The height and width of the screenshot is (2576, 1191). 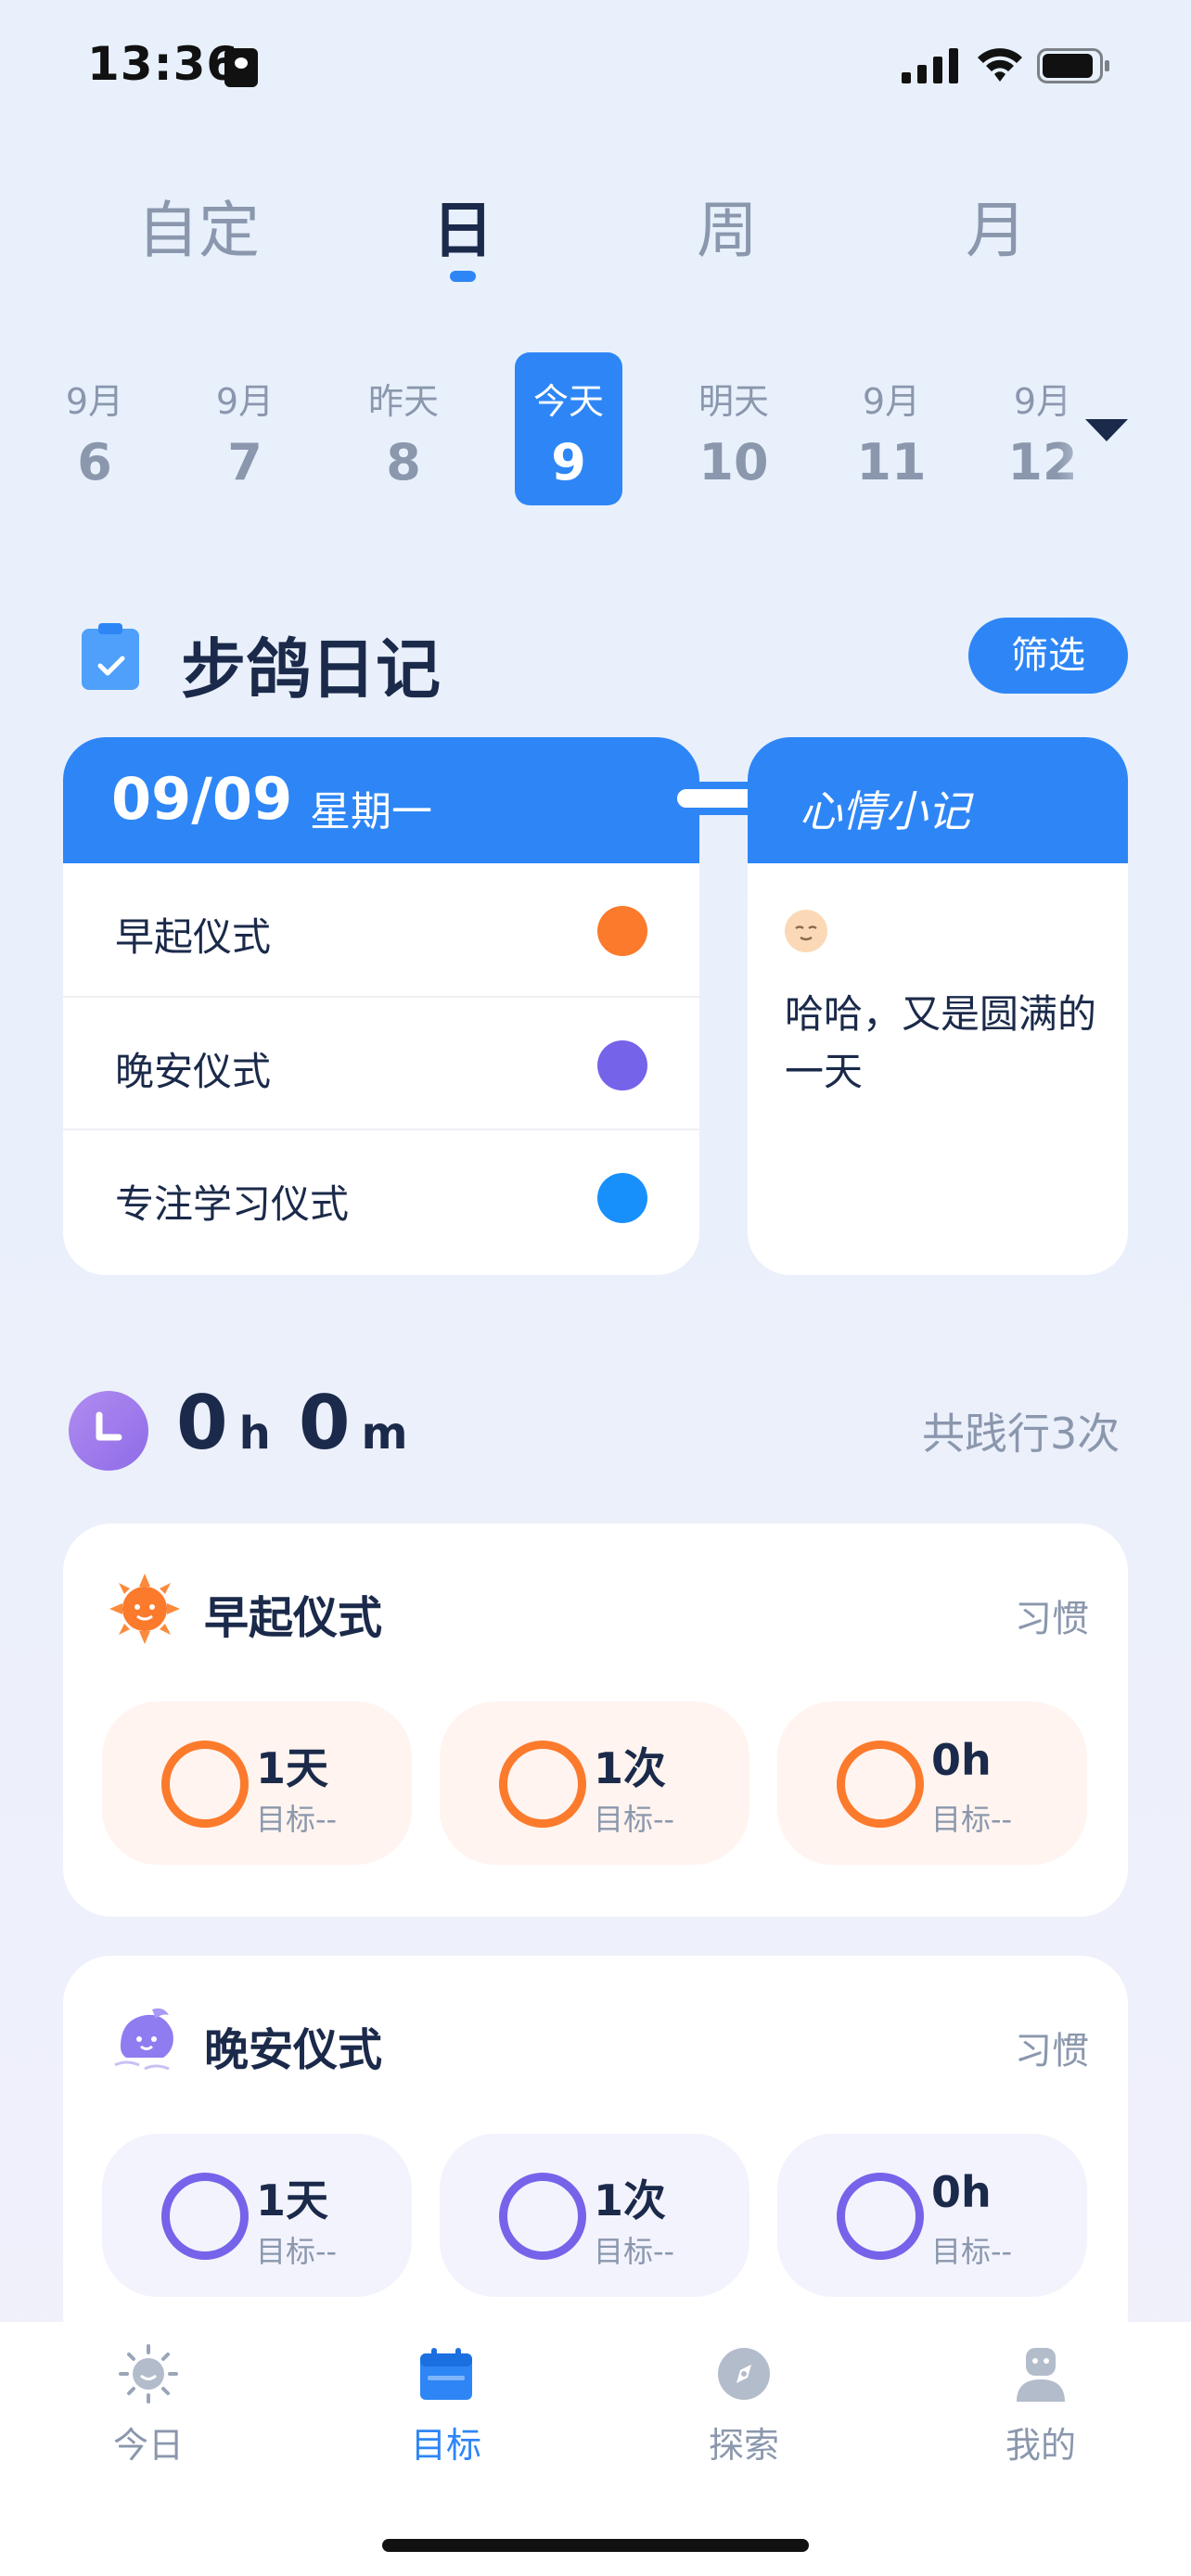 What do you see at coordinates (733, 401) in the screenshot?
I see `date-month-label: 明天` at bounding box center [733, 401].